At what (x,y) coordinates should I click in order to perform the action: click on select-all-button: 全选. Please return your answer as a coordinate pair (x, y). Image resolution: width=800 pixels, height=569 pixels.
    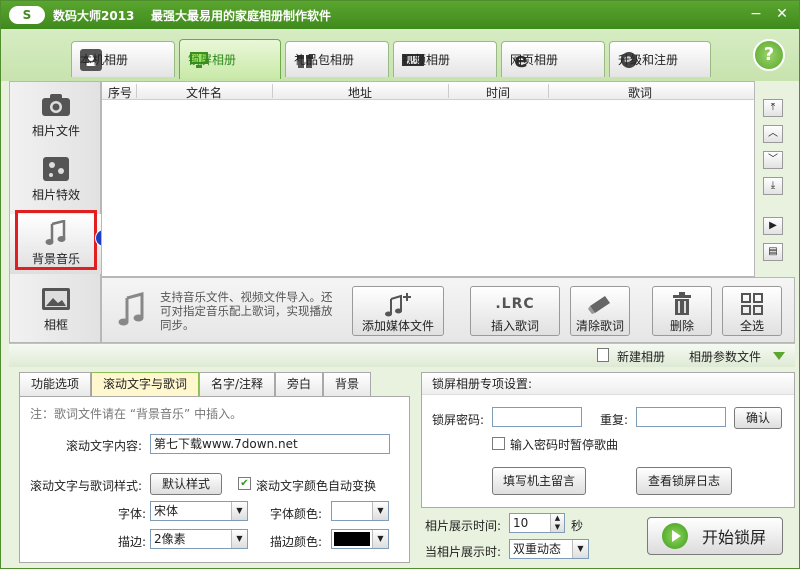
    Looking at the image, I should click on (752, 311).